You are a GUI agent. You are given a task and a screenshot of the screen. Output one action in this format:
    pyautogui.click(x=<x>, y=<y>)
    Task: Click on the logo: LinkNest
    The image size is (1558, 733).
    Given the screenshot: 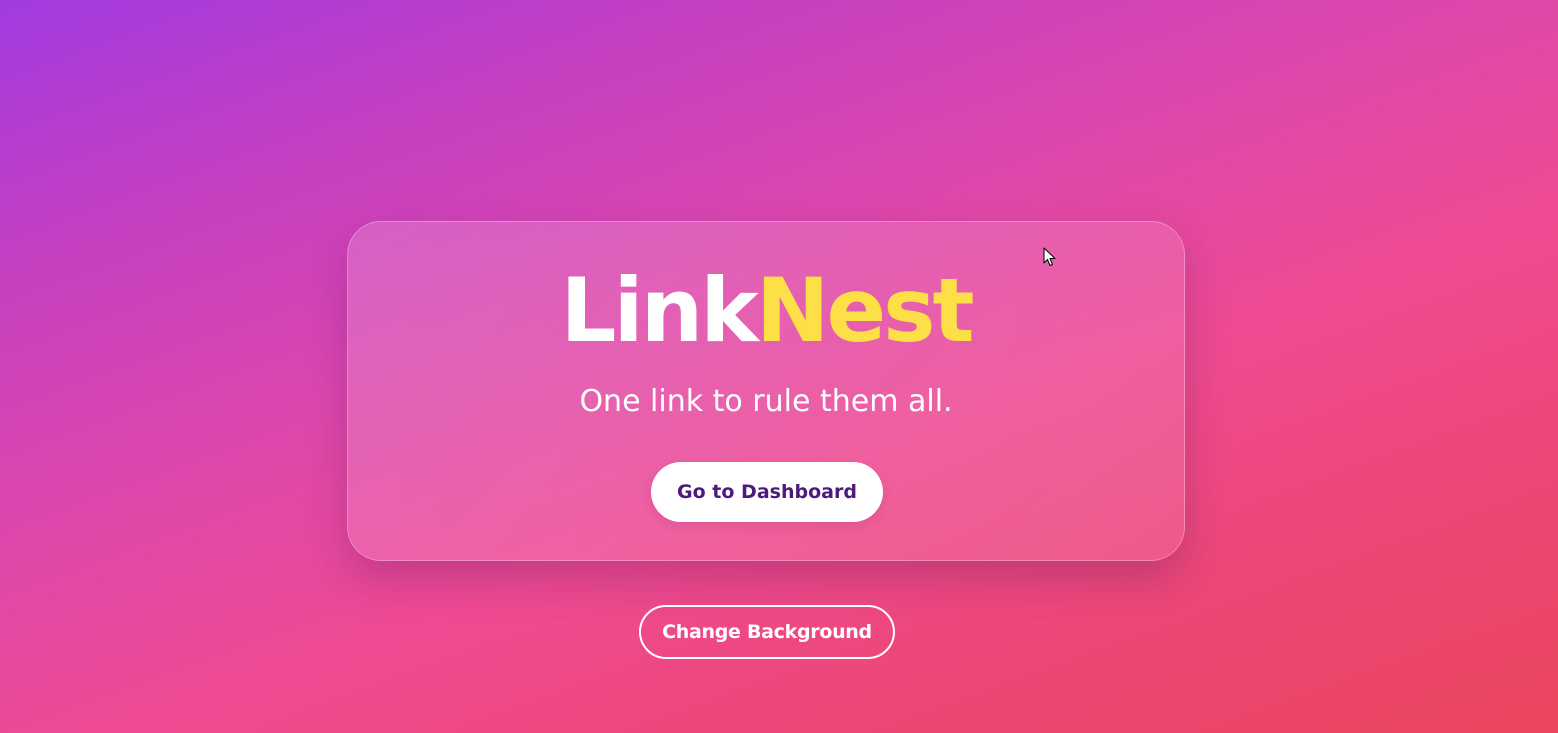 What is the action you would take?
    pyautogui.click(x=766, y=311)
    